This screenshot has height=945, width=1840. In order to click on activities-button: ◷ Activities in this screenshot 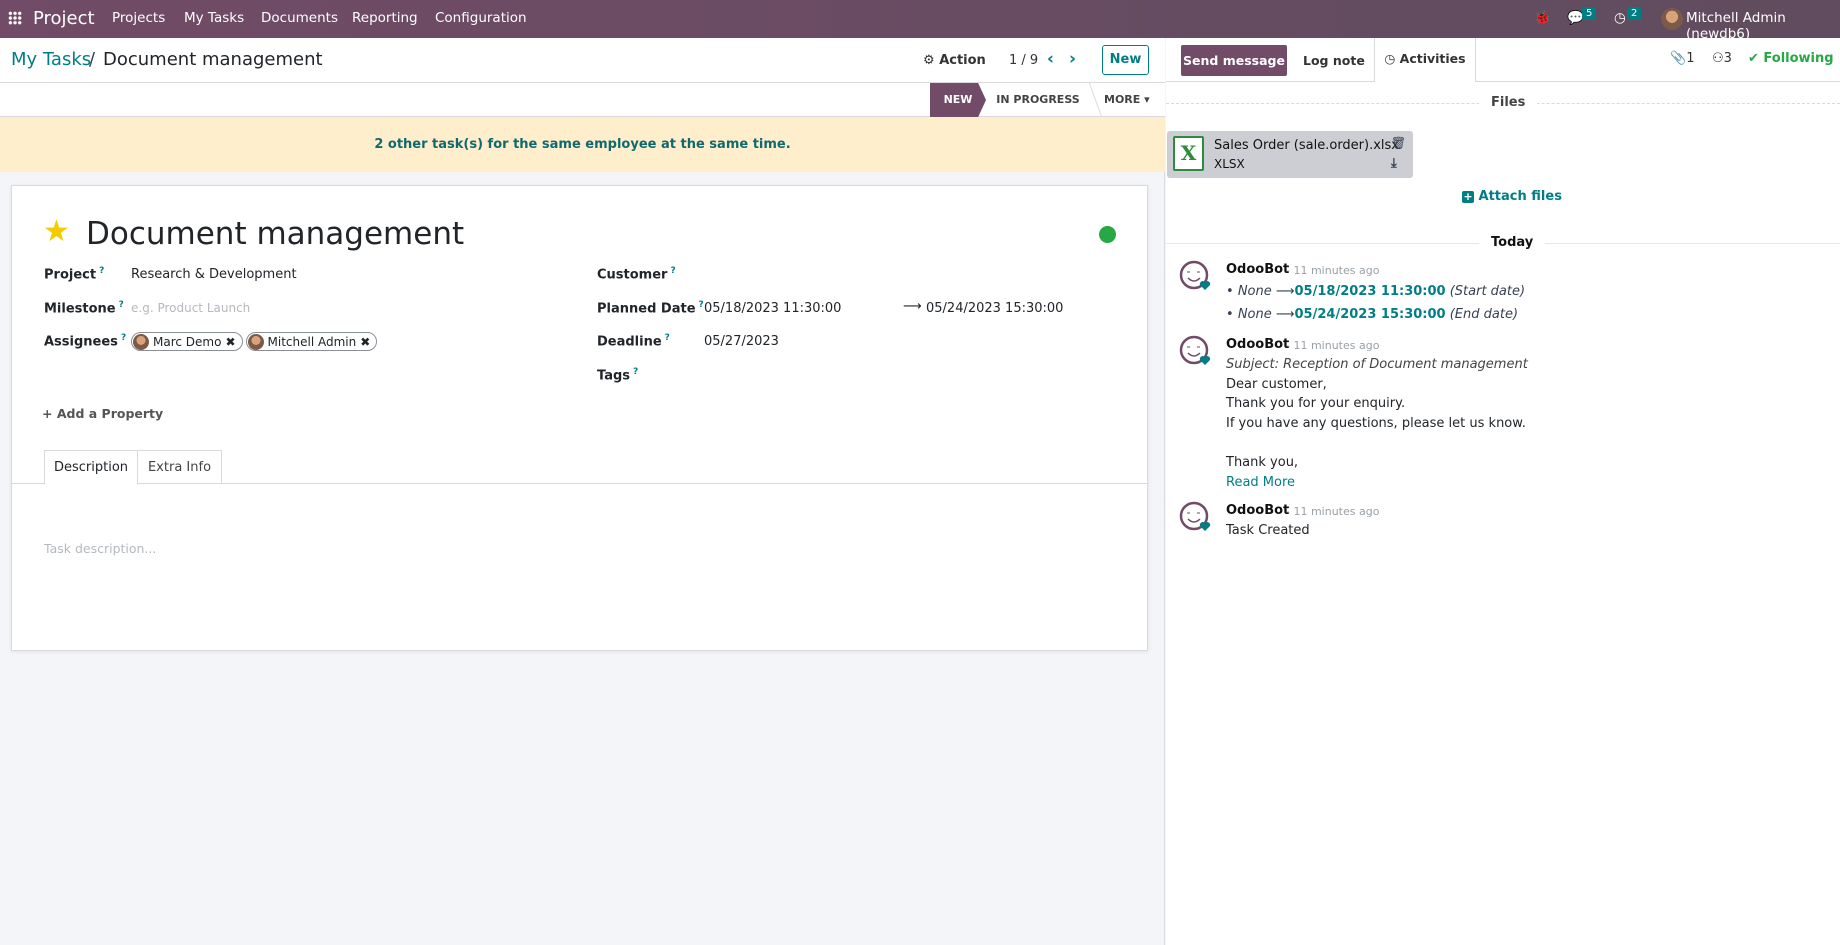, I will do `click(1425, 60)`.